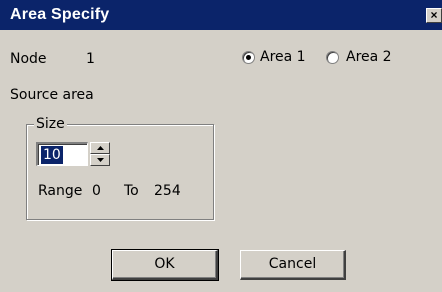 This screenshot has width=442, height=292. Describe the element at coordinates (283, 57) in the screenshot. I see `area-1-label: Area 1` at that location.